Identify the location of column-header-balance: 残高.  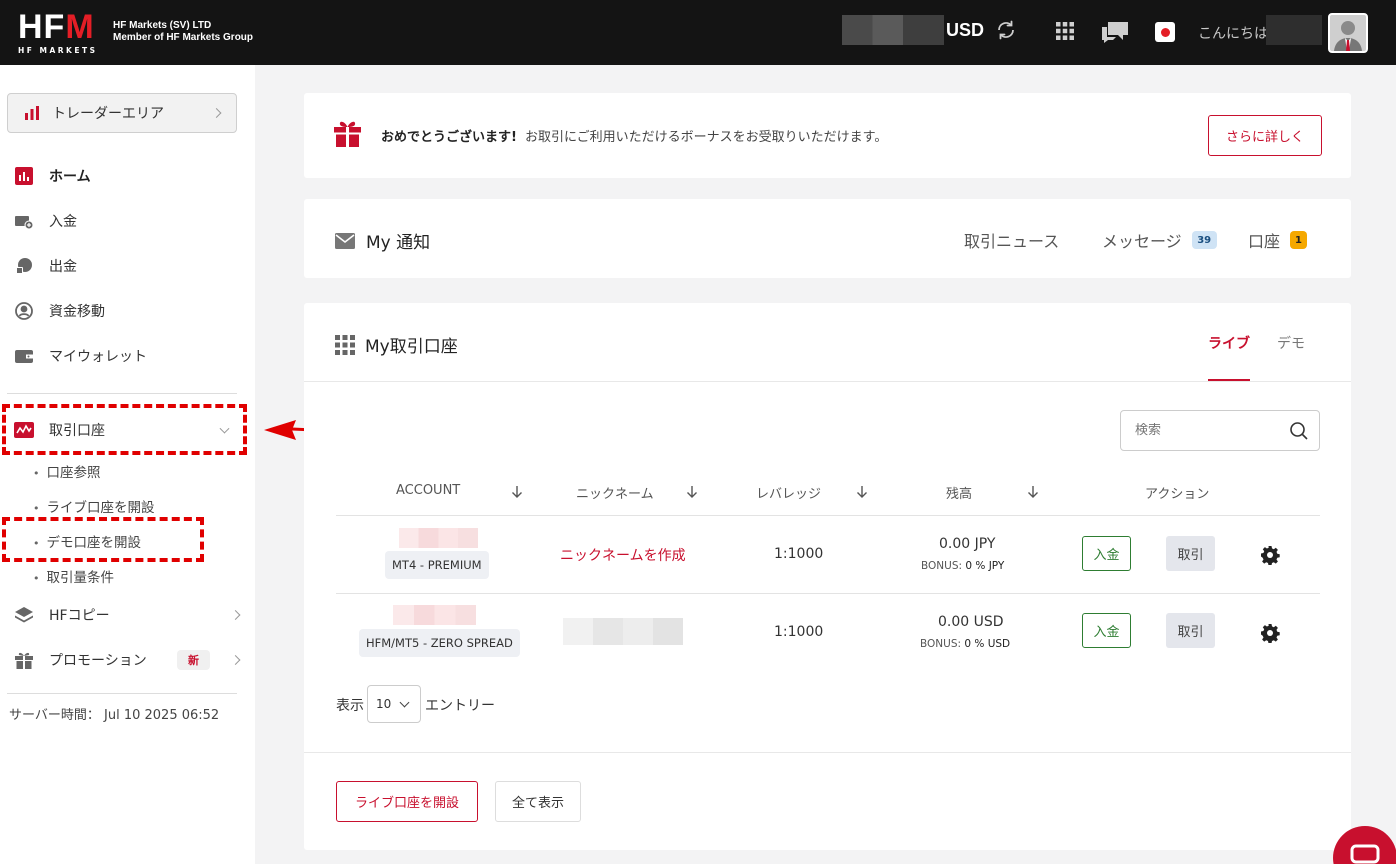
(959, 492).